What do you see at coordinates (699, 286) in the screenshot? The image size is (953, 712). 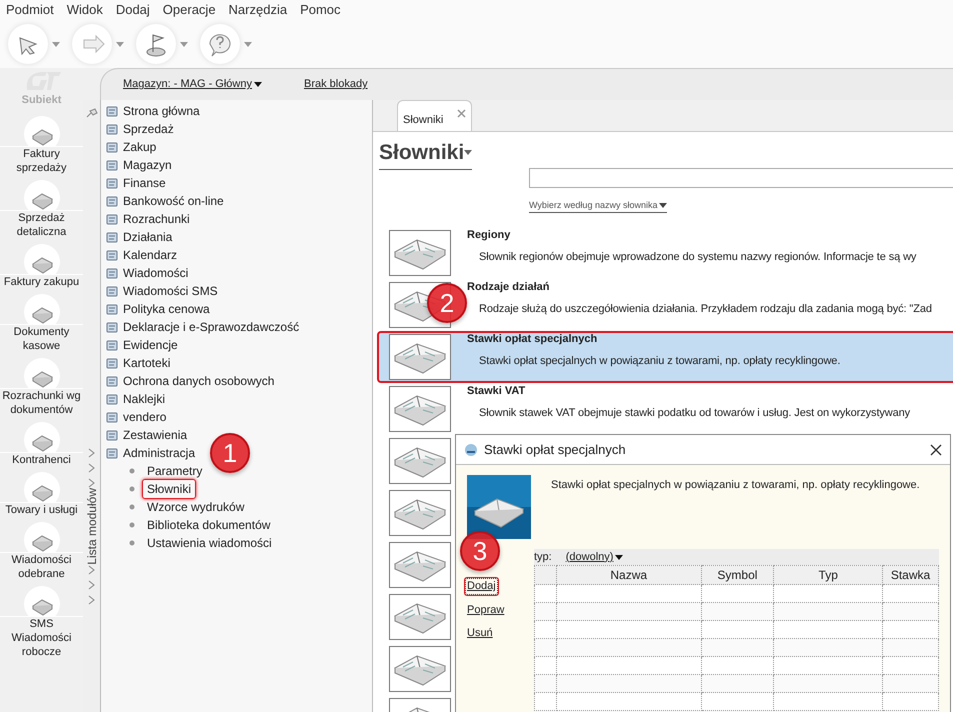 I see `dictionary-title: Rodzaje działań` at bounding box center [699, 286].